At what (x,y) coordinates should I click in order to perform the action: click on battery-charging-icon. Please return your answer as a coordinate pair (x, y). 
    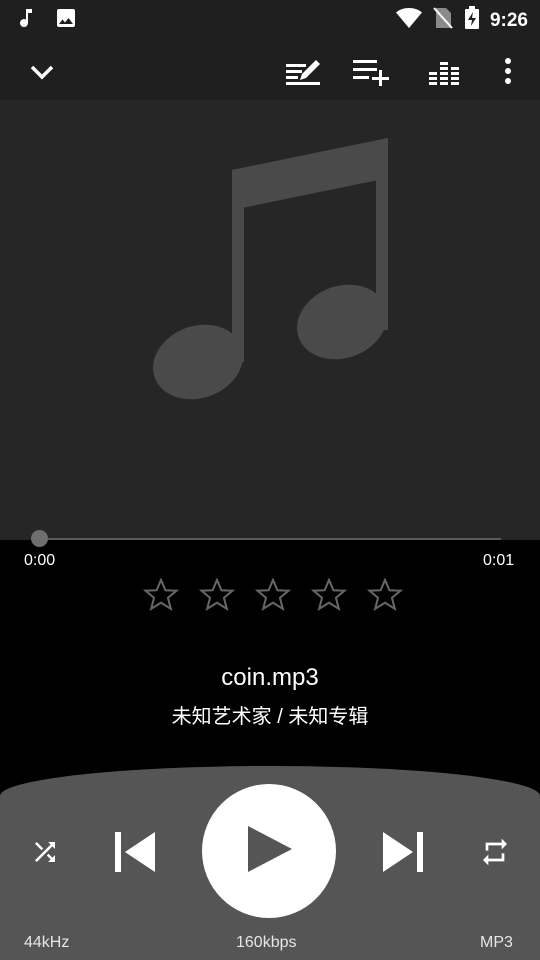
    Looking at the image, I should click on (472, 20).